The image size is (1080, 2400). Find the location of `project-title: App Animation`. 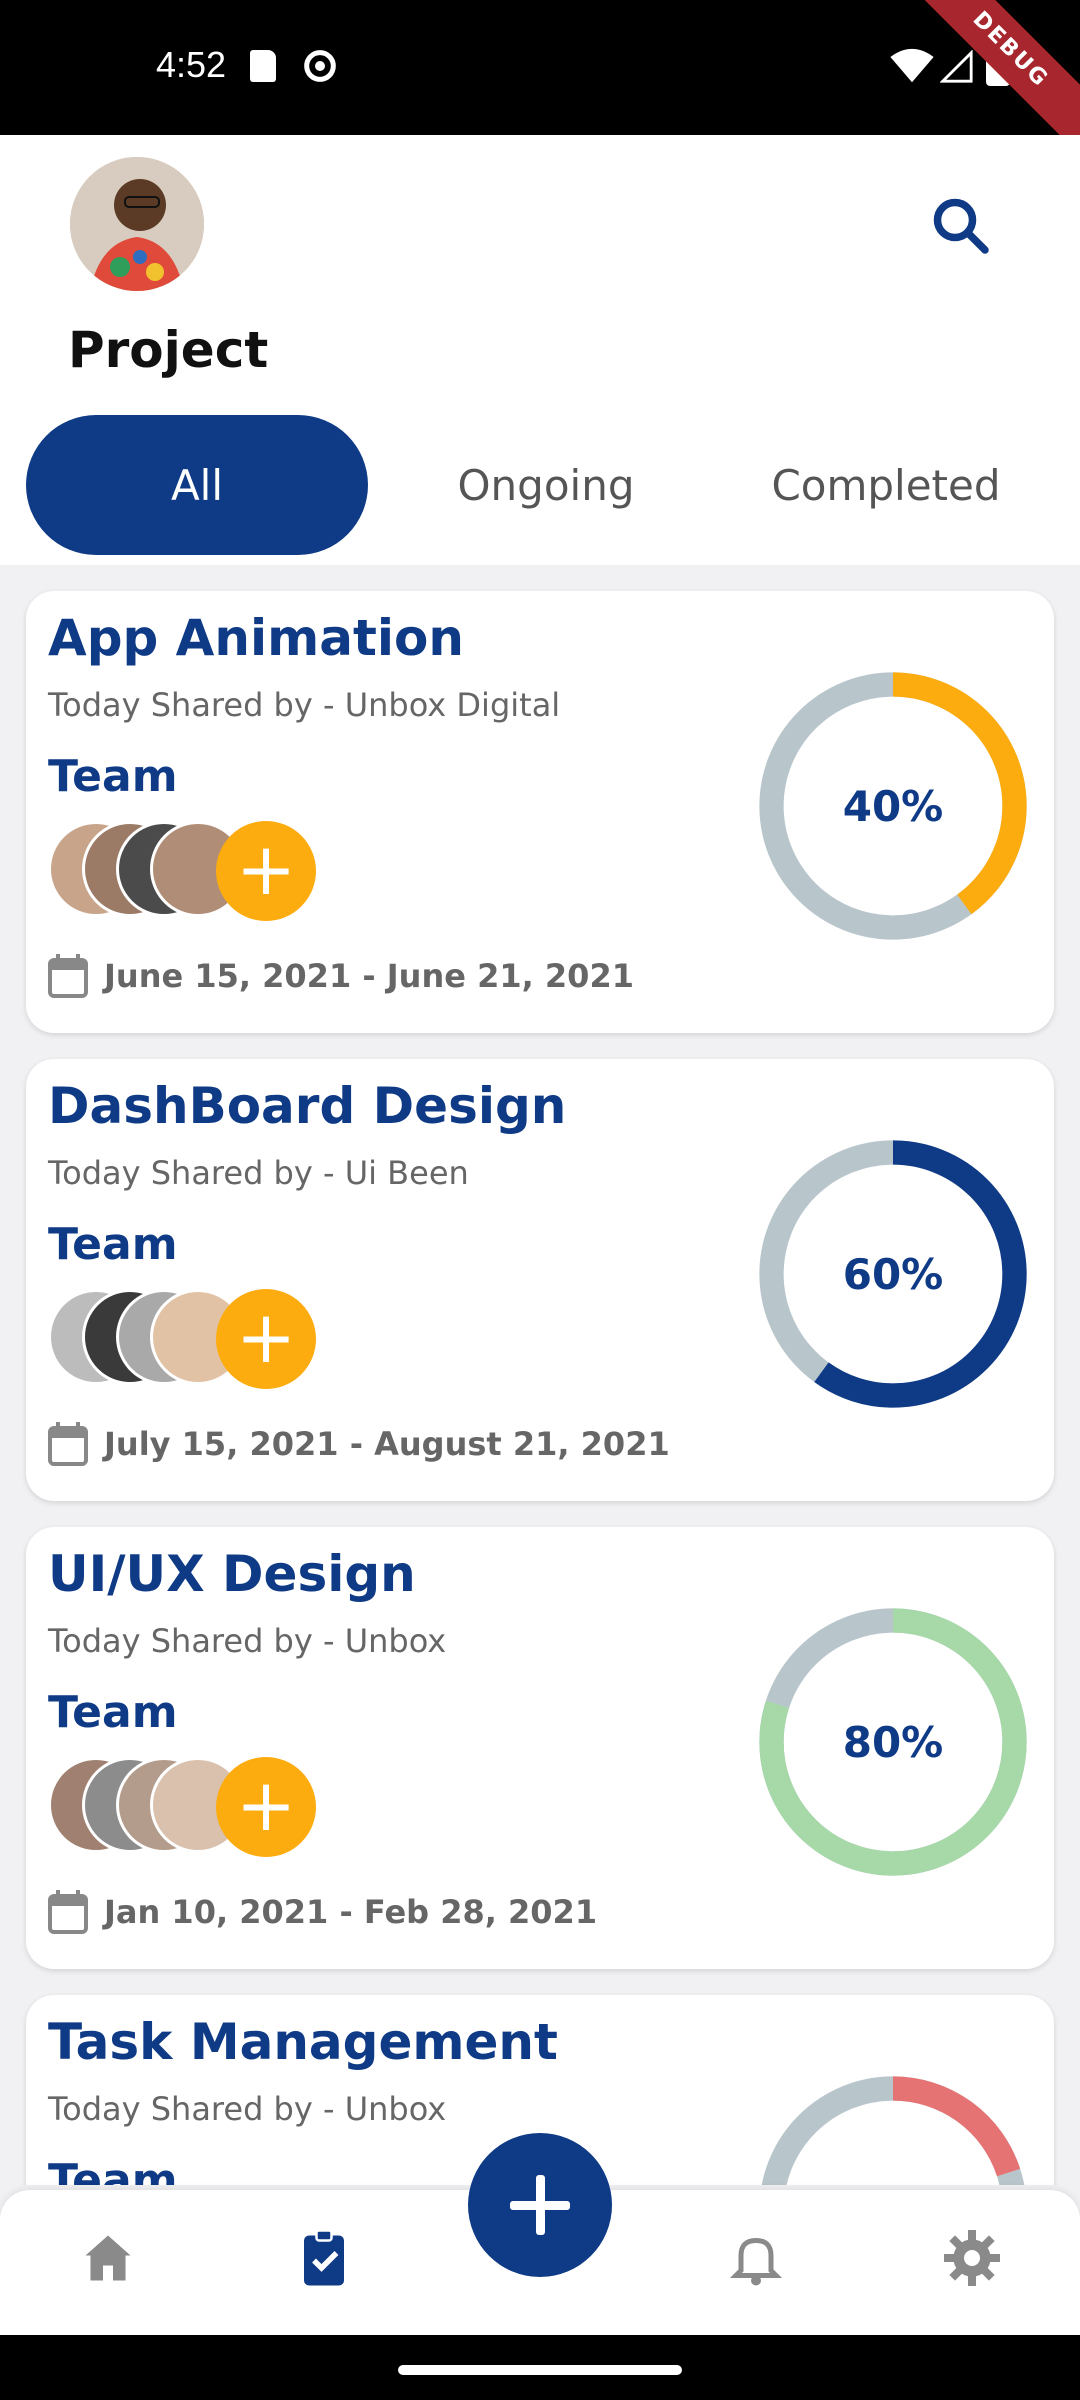

project-title: App Animation is located at coordinates (256, 638).